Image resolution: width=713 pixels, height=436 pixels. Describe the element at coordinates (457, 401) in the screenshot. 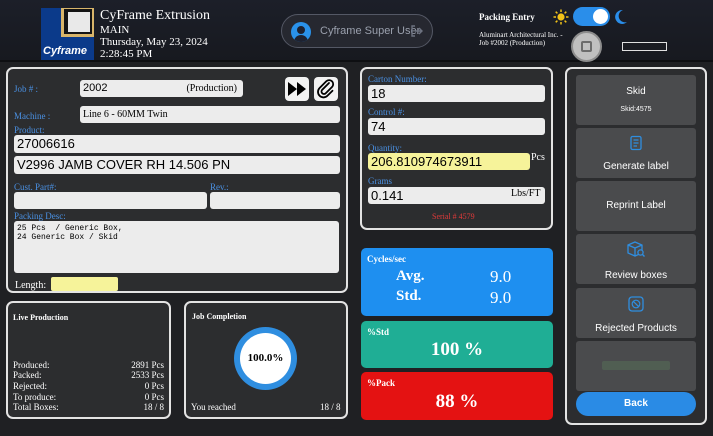

I see `pct-pack-value: 88 %` at that location.